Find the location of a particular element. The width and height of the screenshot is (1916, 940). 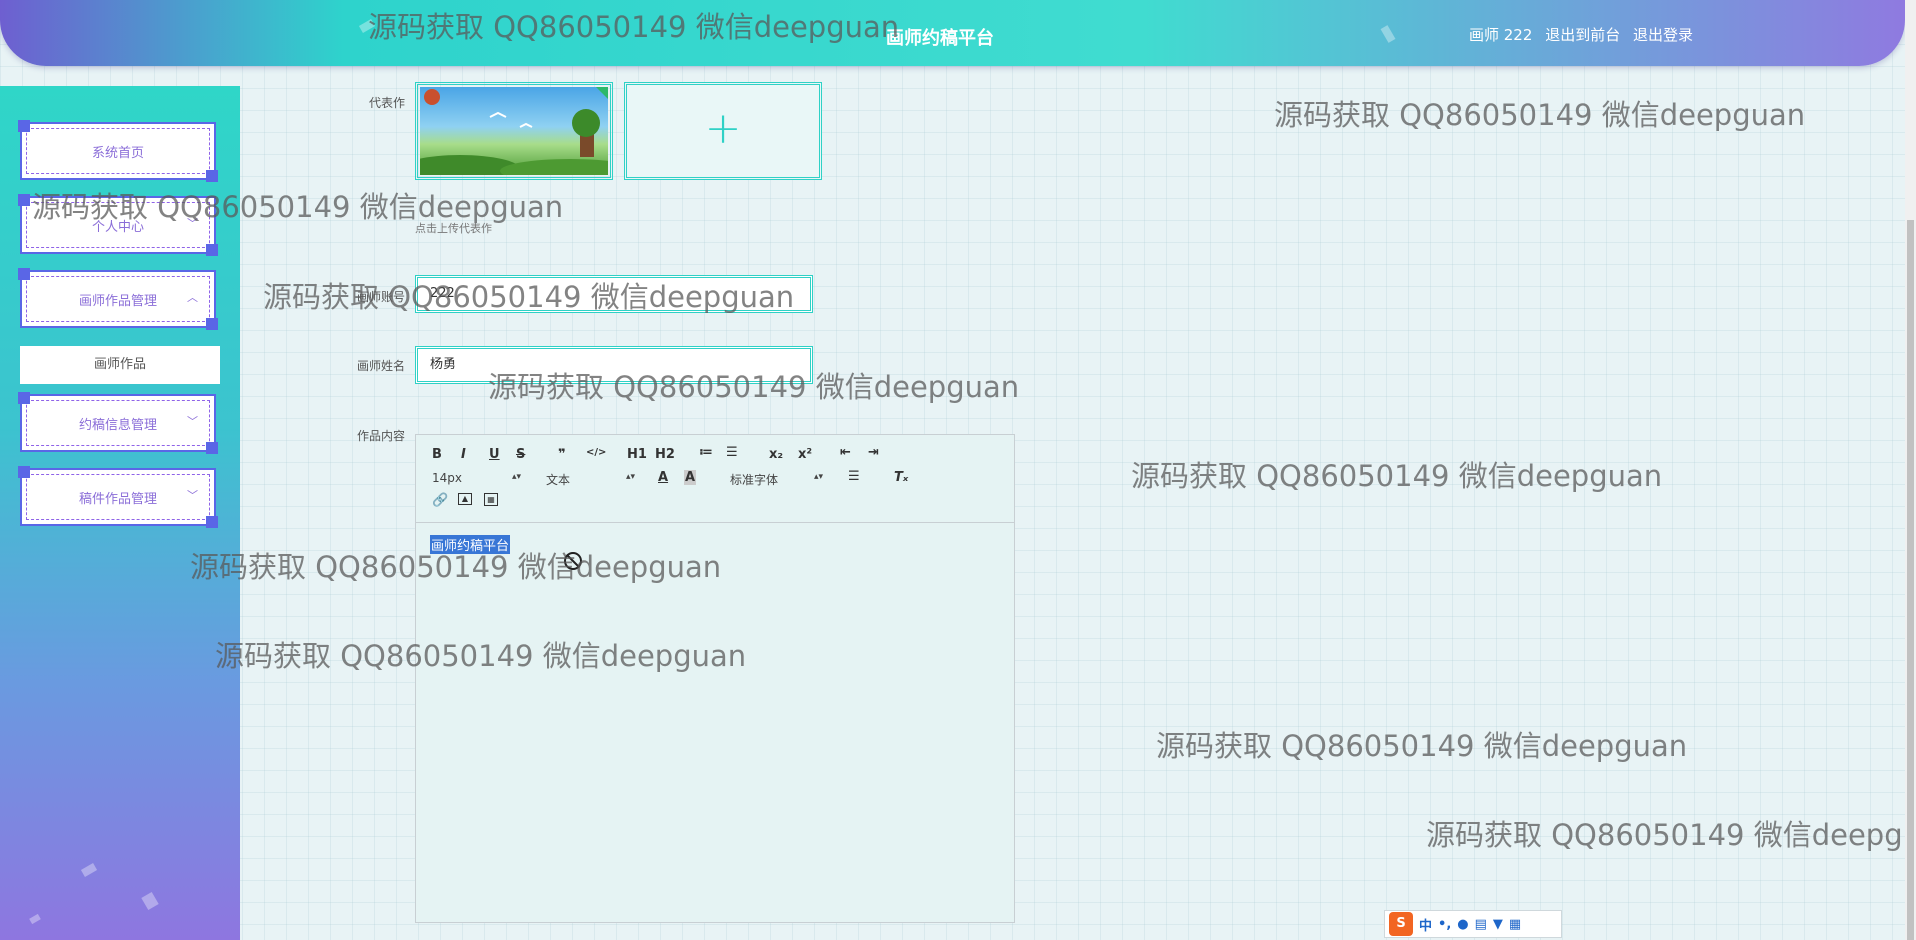

heading1-button: H1 is located at coordinates (637, 454).